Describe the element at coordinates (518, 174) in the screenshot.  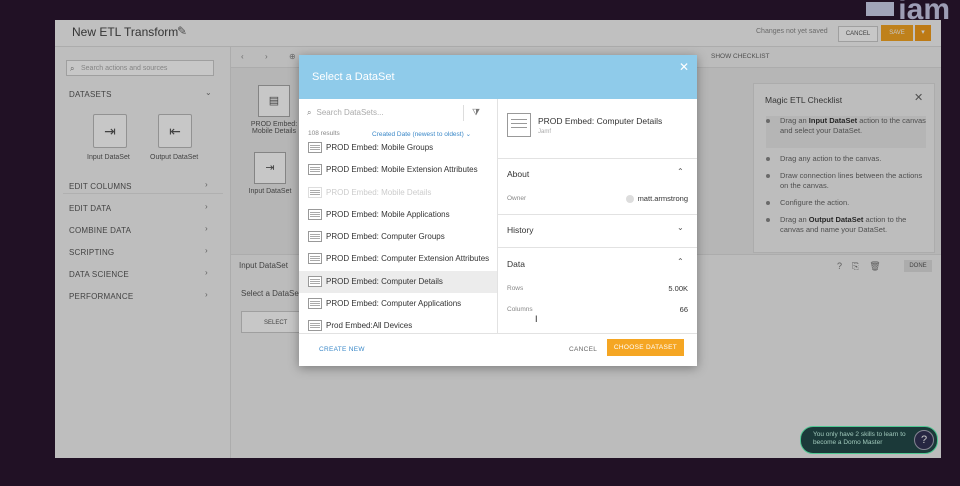
I see `about-section-header: About` at that location.